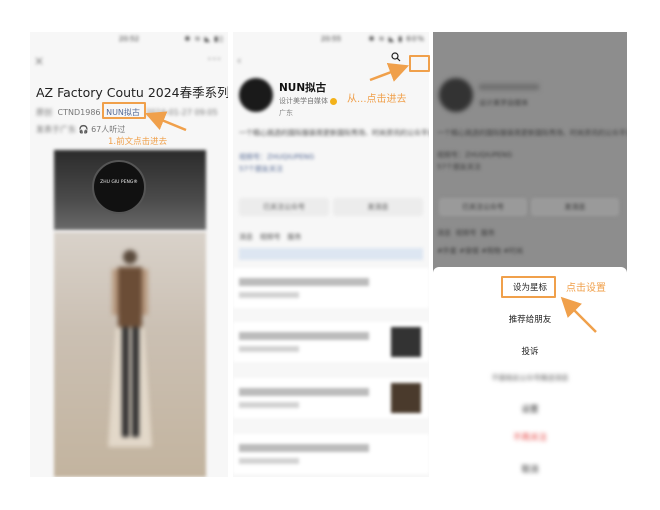  I want to click on highlight-star-box, so click(528, 287).